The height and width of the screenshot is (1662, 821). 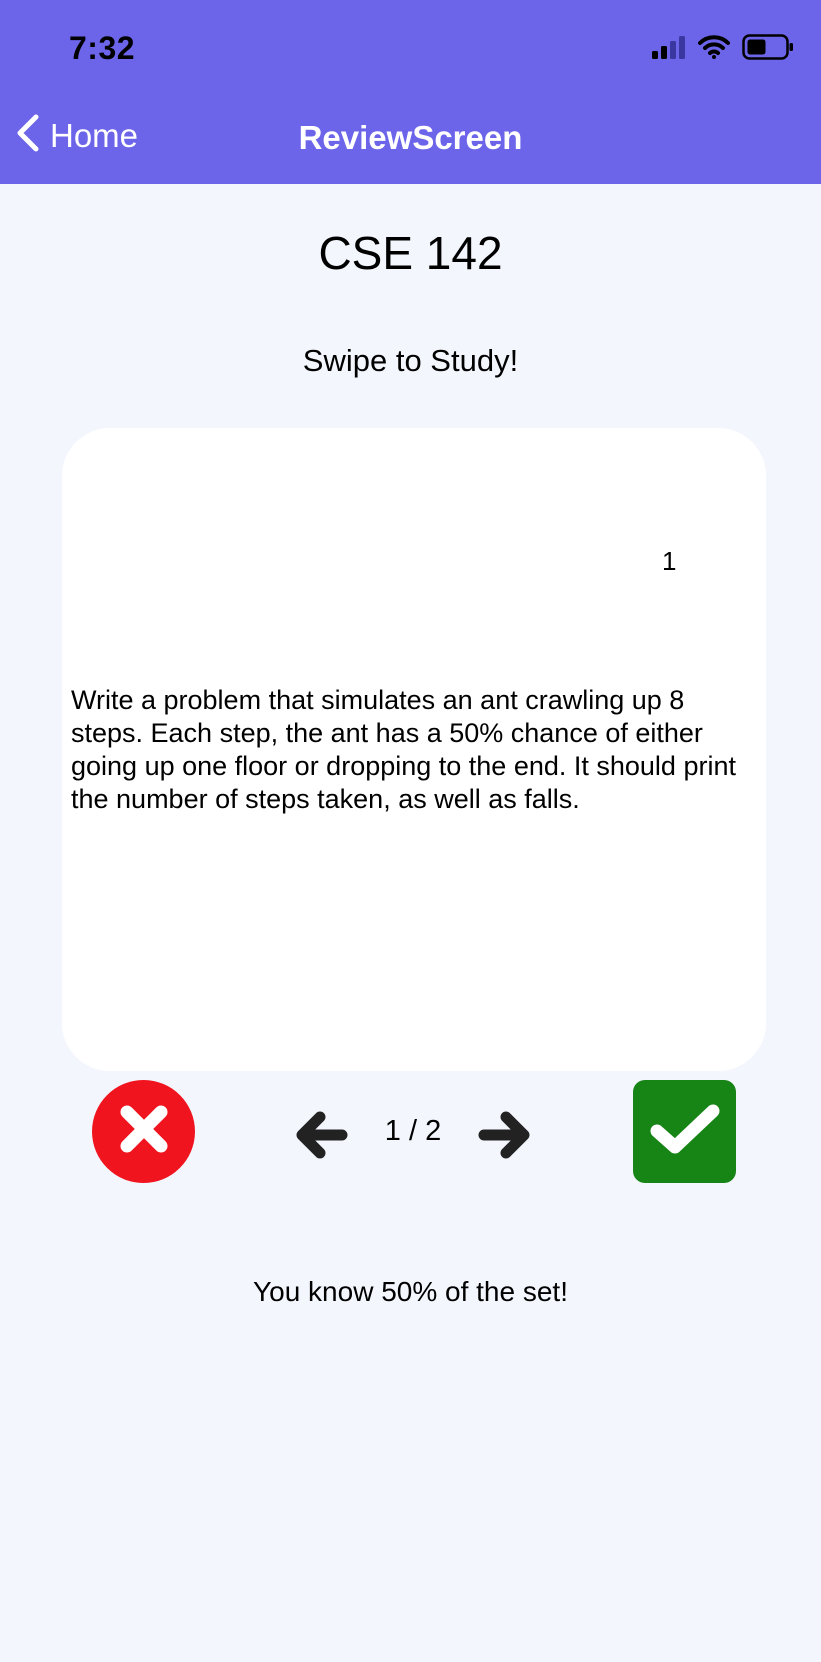 I want to click on progress-message: You know 50% of the set!, so click(x=410, y=1291).